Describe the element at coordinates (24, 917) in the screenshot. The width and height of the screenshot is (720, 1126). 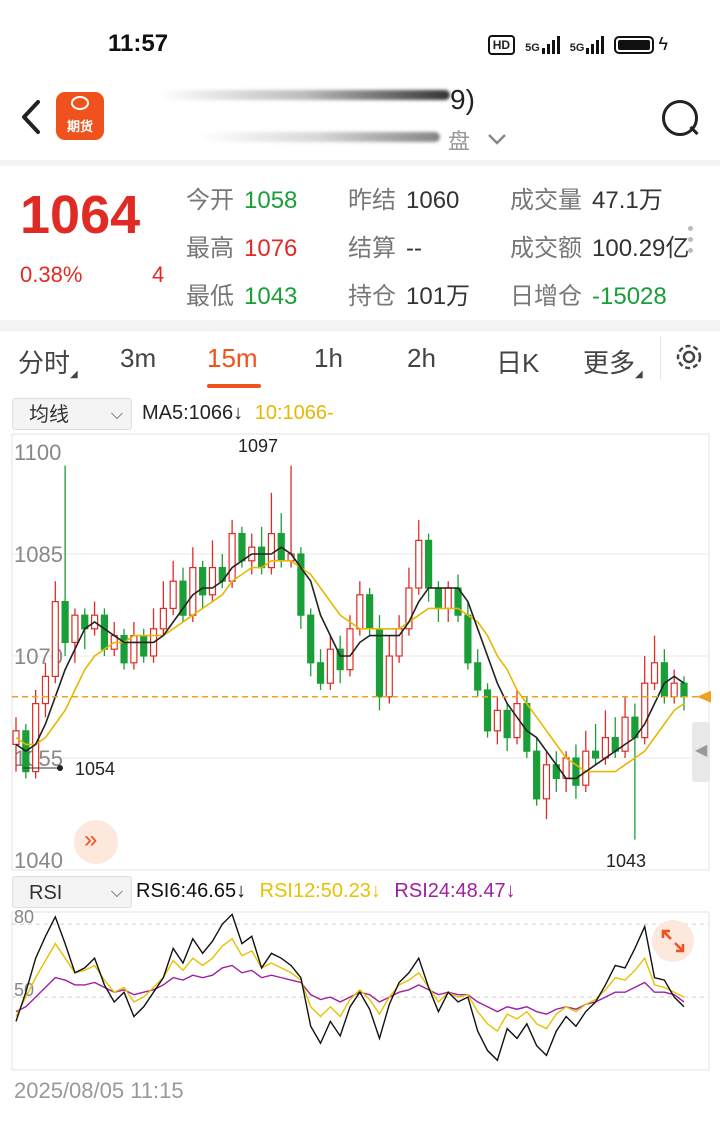
I see `rsi-tick-label: 80` at that location.